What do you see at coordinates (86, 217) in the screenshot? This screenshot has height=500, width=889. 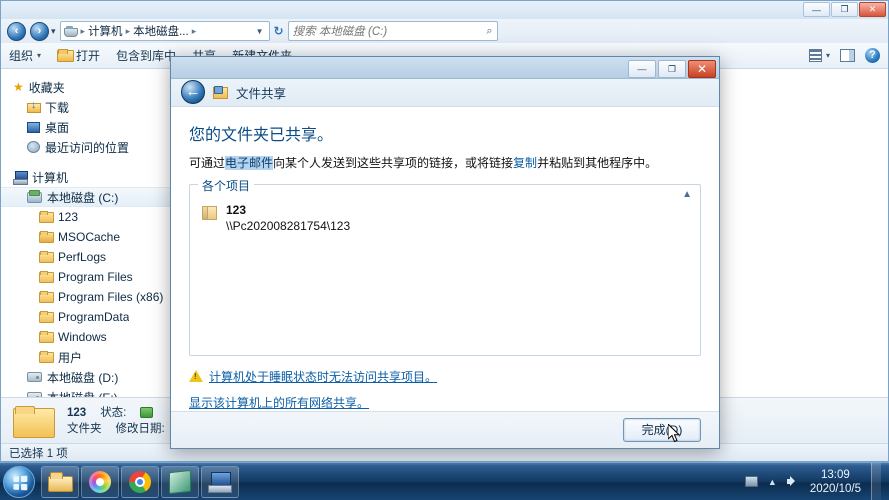 I see `sidebar-item-123: 123` at bounding box center [86, 217].